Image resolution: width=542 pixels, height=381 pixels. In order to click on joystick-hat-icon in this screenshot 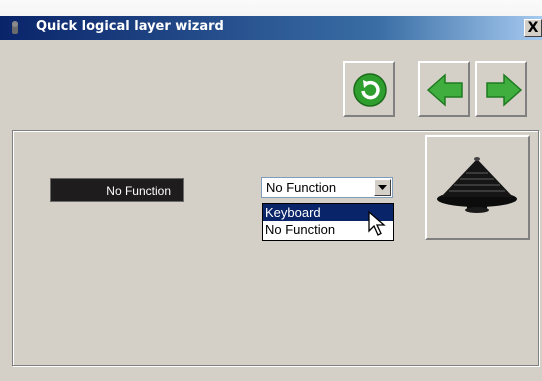, I will do `click(477, 185)`.